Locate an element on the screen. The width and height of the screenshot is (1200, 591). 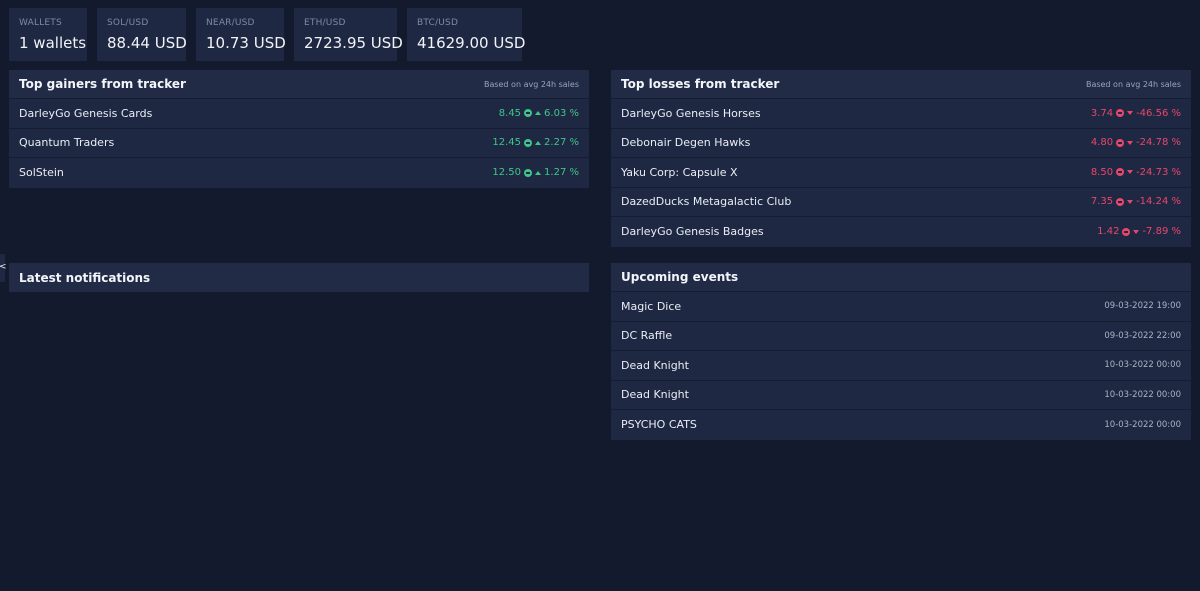
floor-price: 7.35 is located at coordinates (1102, 202).